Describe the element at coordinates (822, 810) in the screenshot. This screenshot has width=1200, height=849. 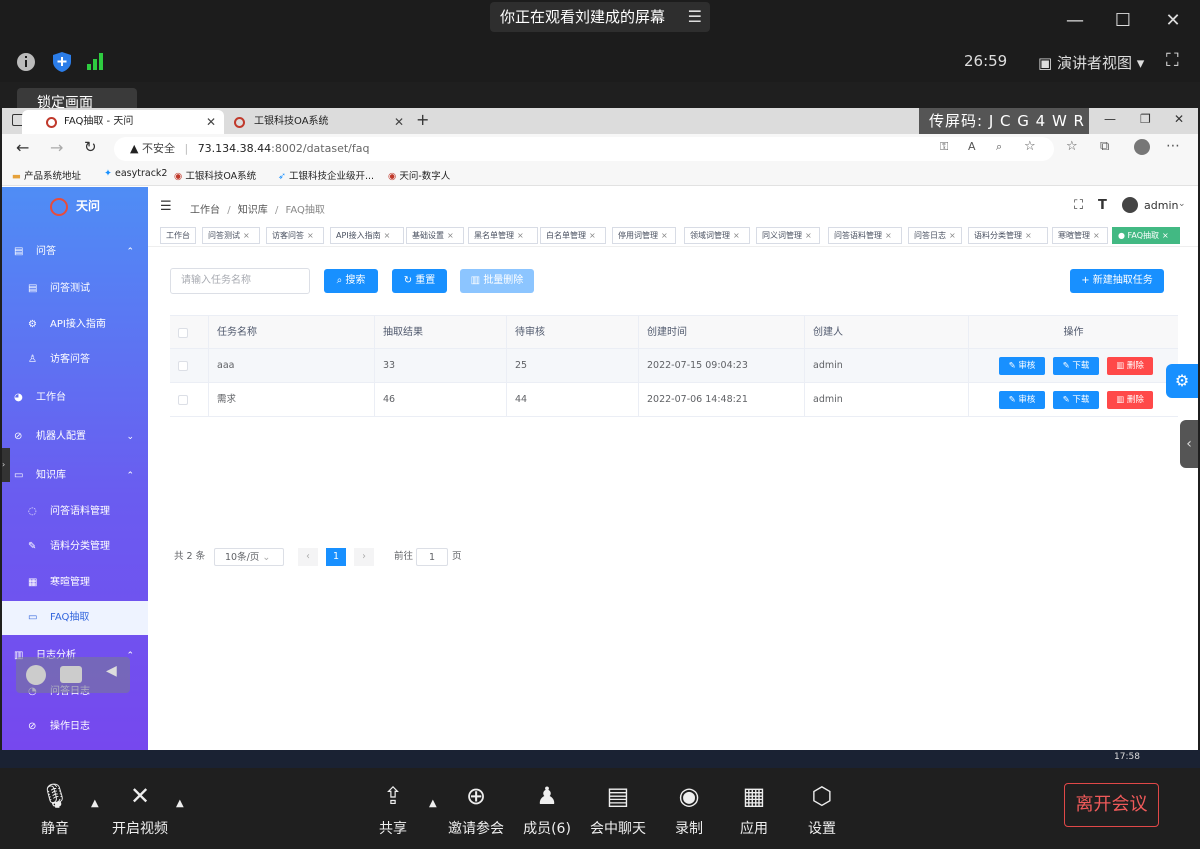
I see `settings-button: ⬡ 设置` at that location.